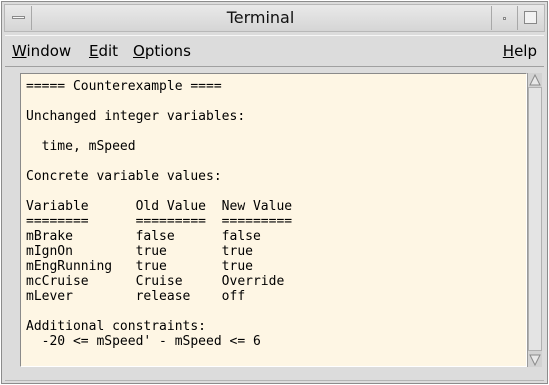 The width and height of the screenshot is (549, 385). What do you see at coordinates (508, 51) in the screenshot?
I see `menu-help-mnemonic: H` at bounding box center [508, 51].